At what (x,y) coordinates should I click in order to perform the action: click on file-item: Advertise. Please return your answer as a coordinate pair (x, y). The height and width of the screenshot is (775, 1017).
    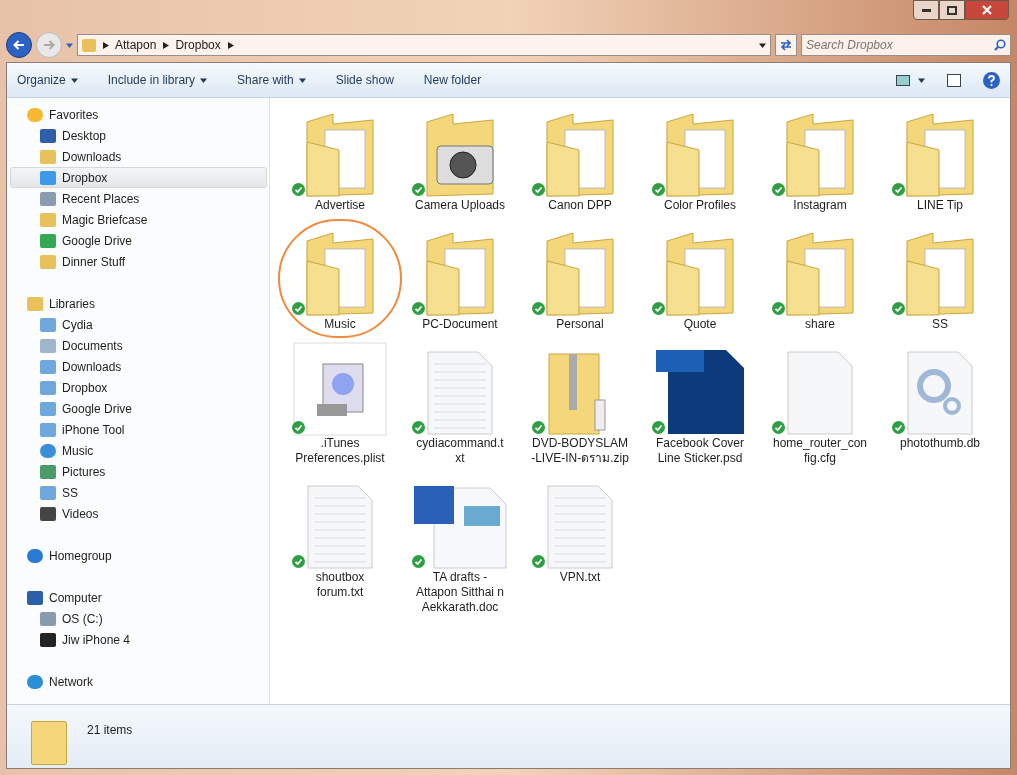
    Looking at the image, I should click on (340, 159).